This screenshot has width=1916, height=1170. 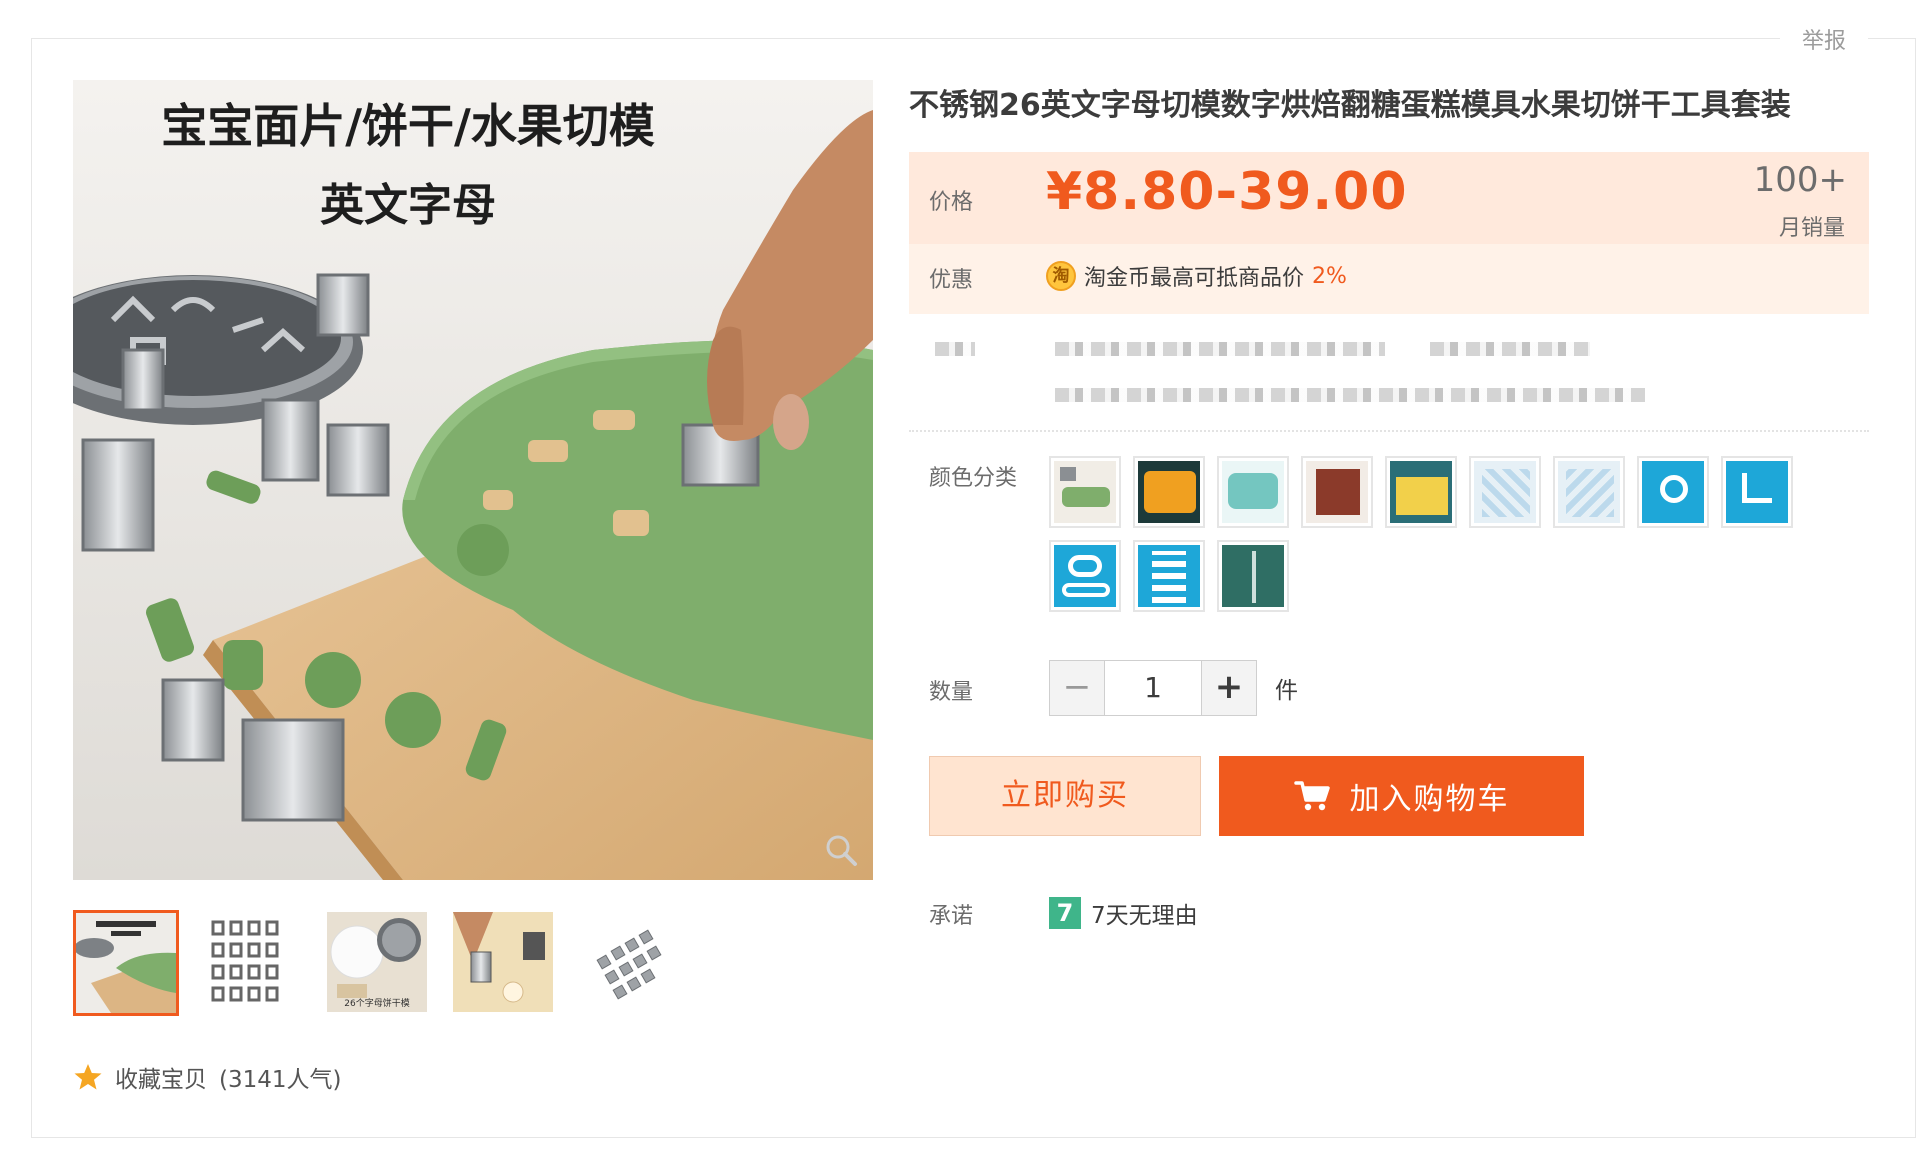 What do you see at coordinates (951, 280) in the screenshot?
I see `promotion-label: 优惠` at bounding box center [951, 280].